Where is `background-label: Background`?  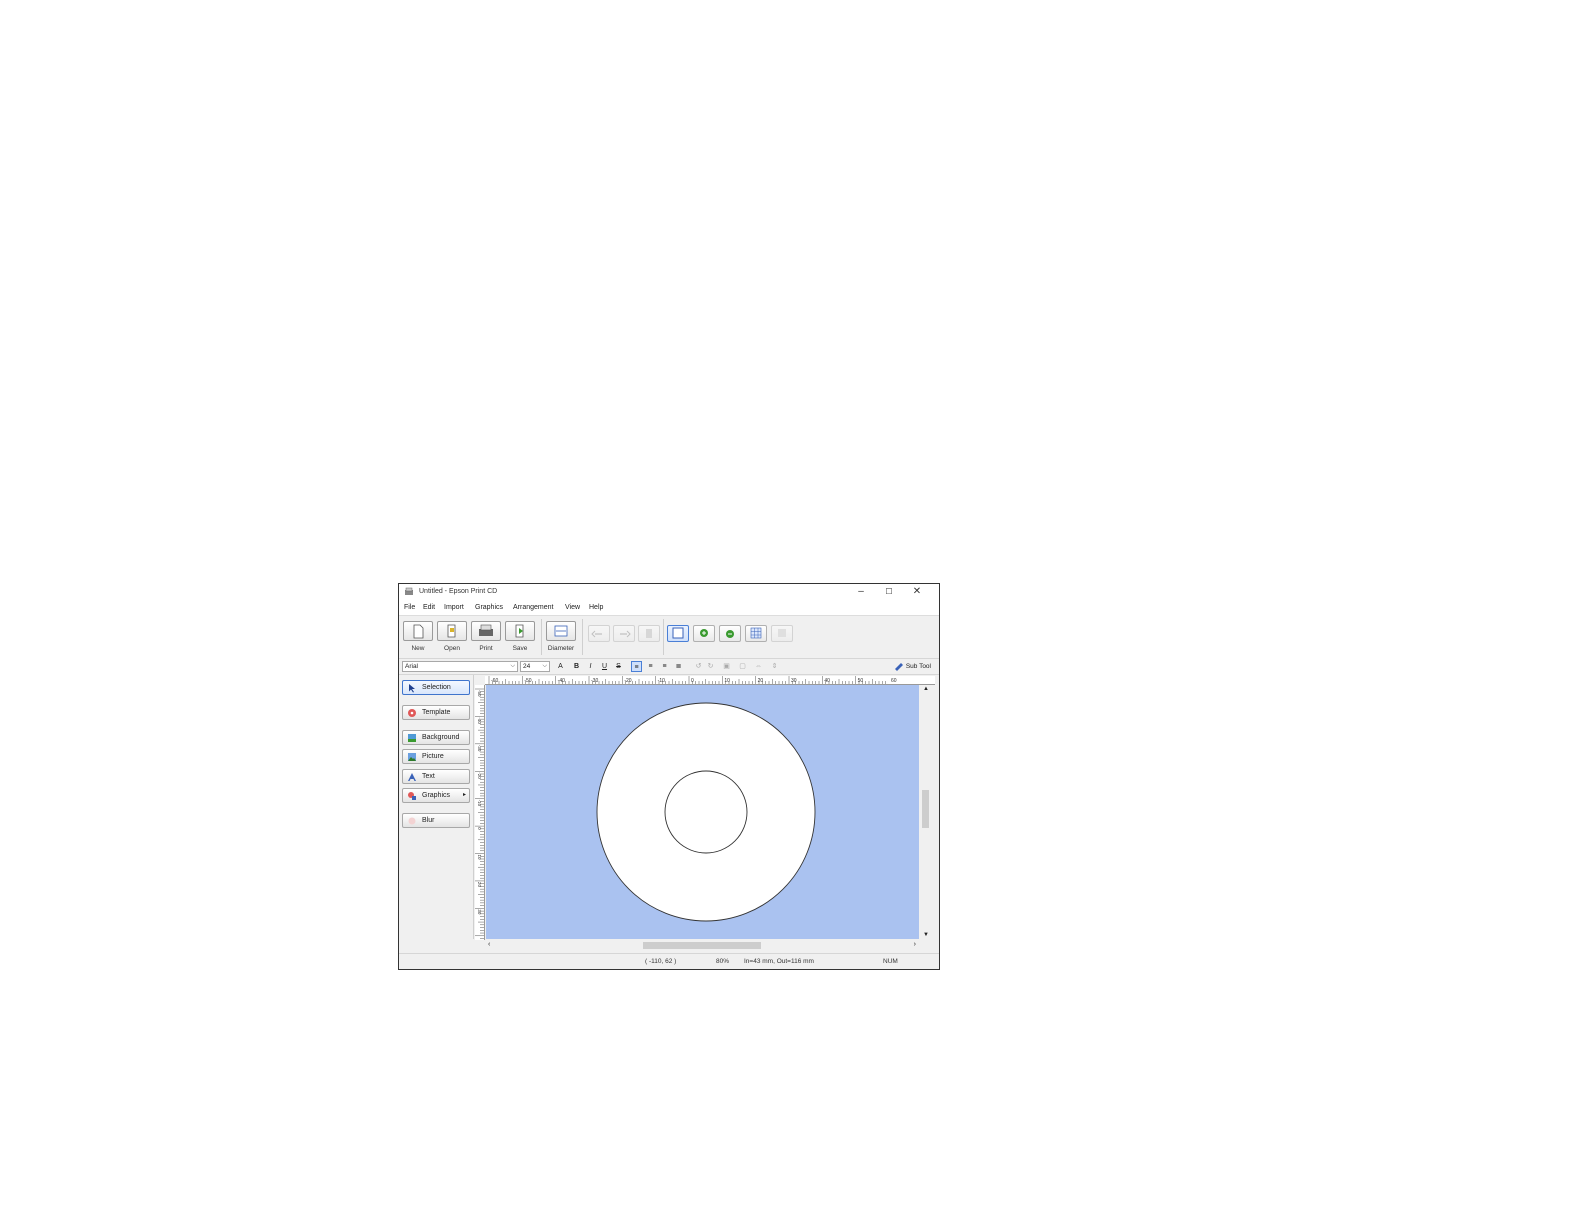 background-label: Background is located at coordinates (441, 737).